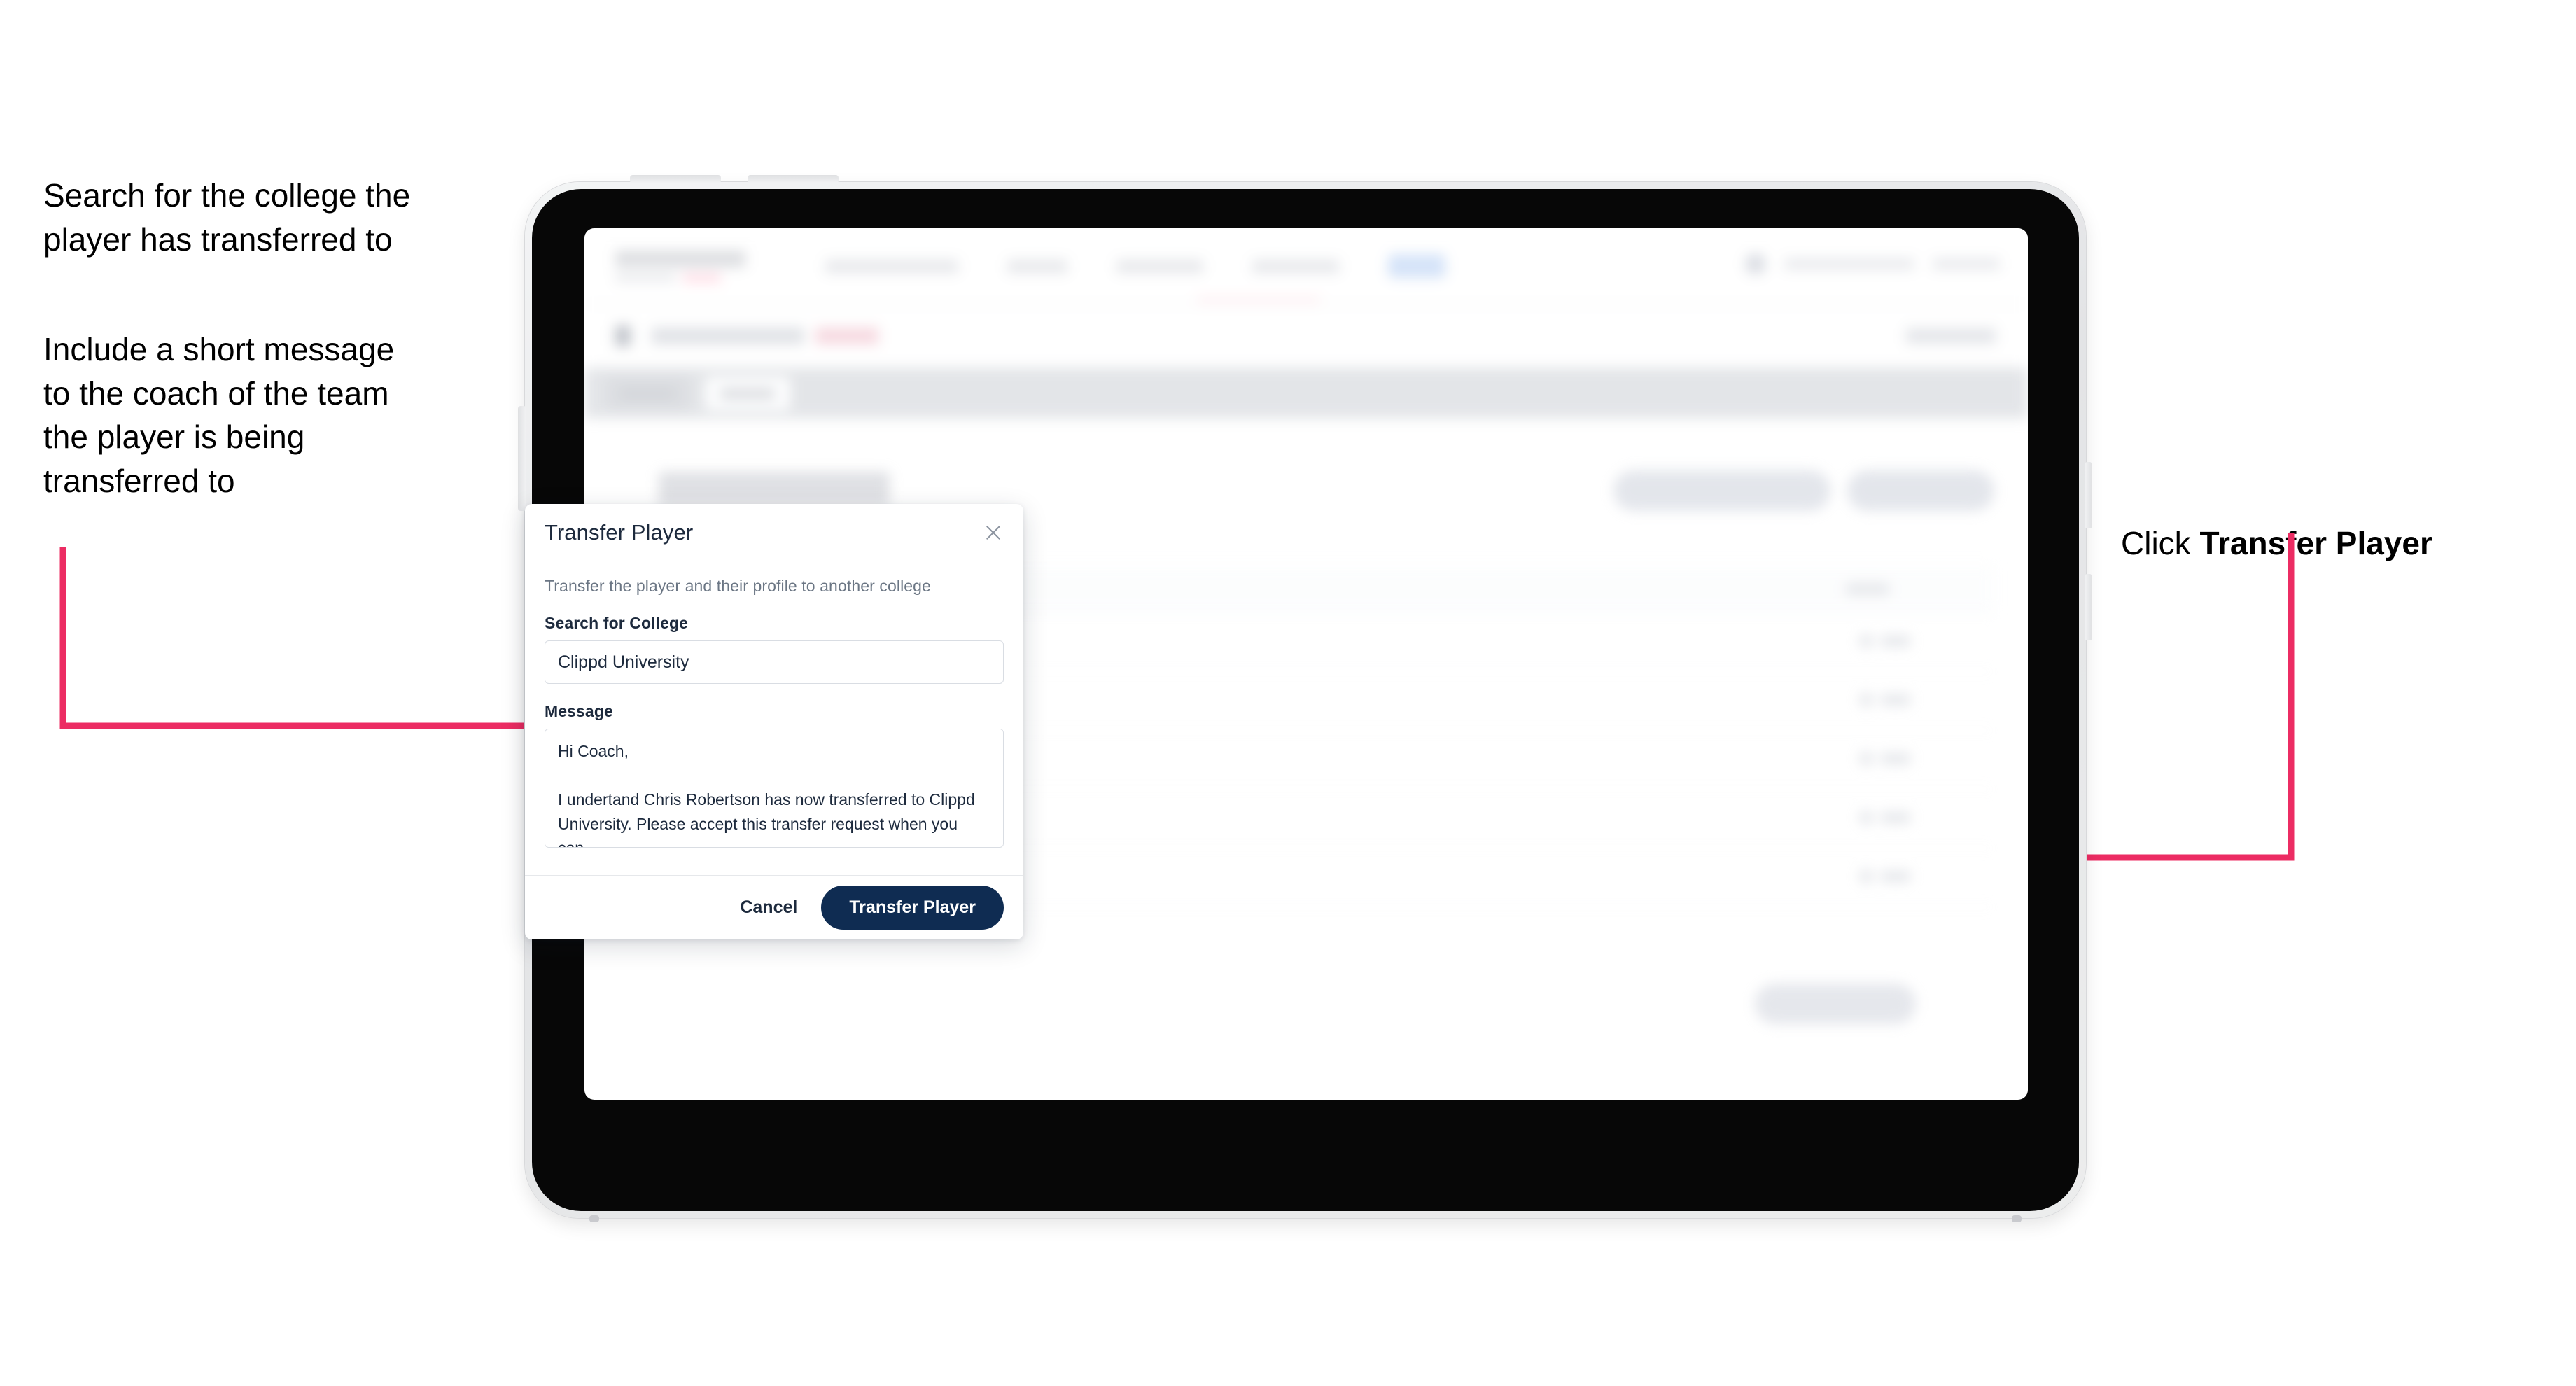 The height and width of the screenshot is (1386, 2576). What do you see at coordinates (728, 336) in the screenshot?
I see `breadcrumb` at bounding box center [728, 336].